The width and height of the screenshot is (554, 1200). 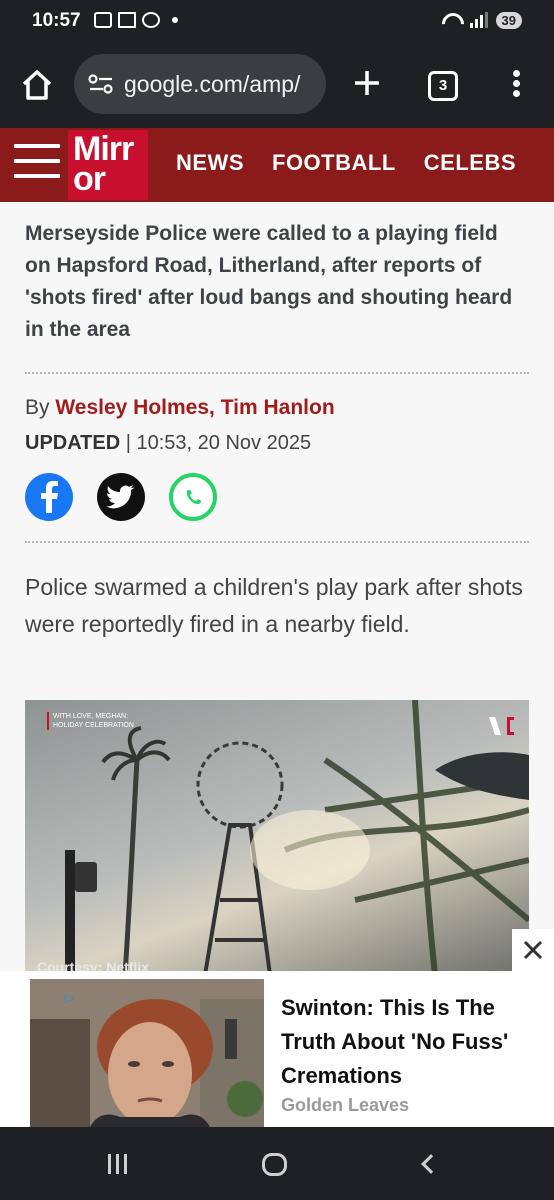 What do you see at coordinates (101, 84) in the screenshot?
I see `site-settings-icon` at bounding box center [101, 84].